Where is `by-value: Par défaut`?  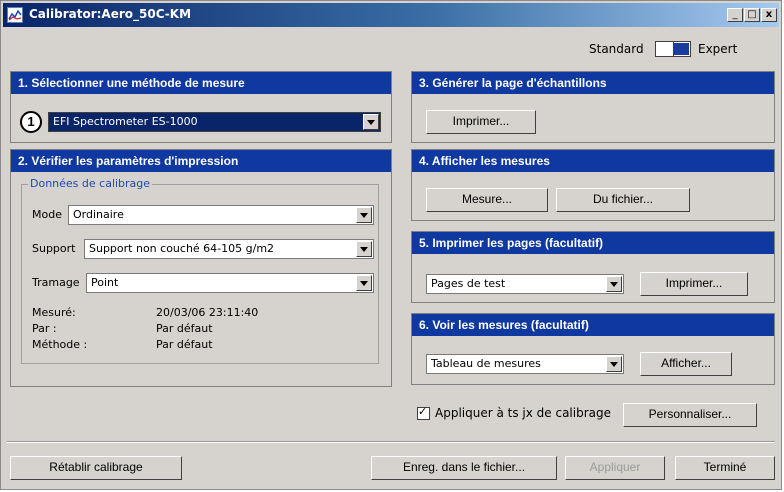
by-value: Par défaut is located at coordinates (184, 328).